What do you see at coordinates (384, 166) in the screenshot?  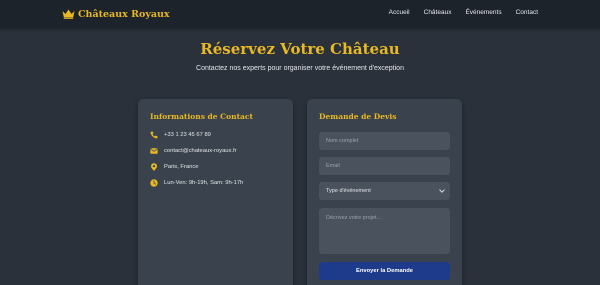 I see `email-input: Email` at bounding box center [384, 166].